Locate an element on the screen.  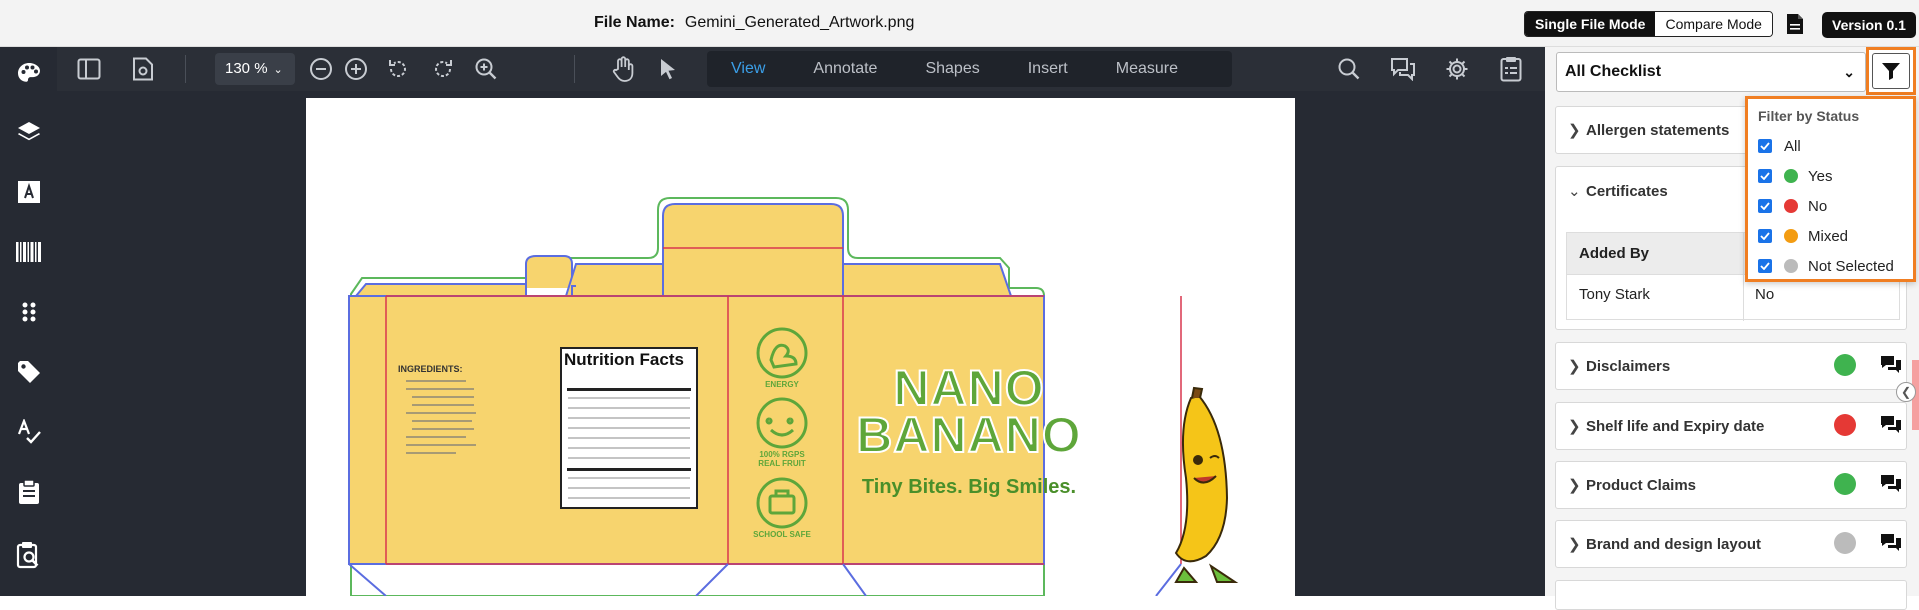
filter-option-no: No is located at coordinates (1792, 206).